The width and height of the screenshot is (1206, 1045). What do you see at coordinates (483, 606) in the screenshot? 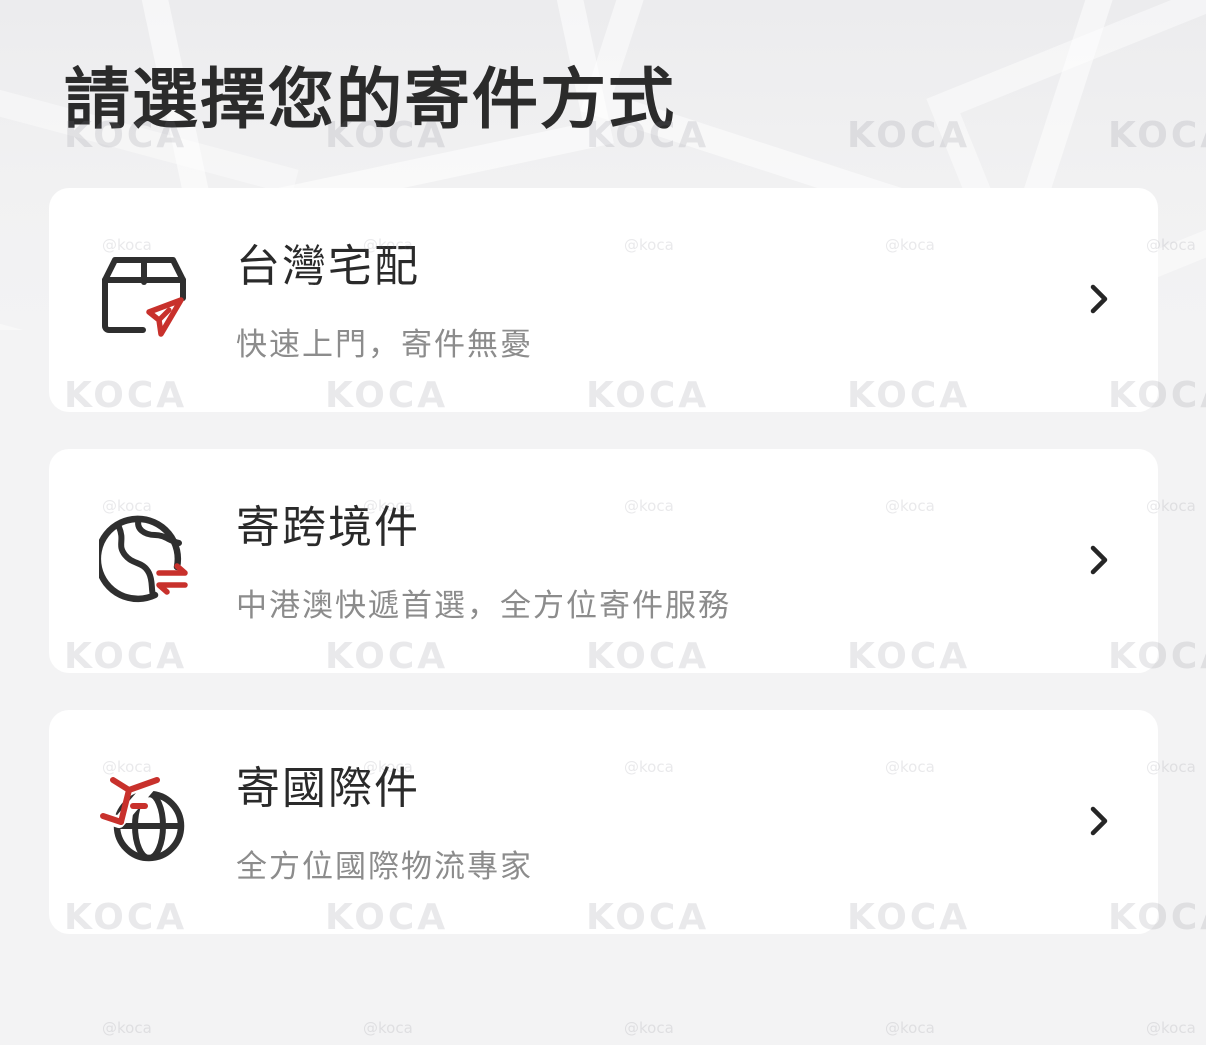
I see `option-subtitle: 中港澳快遞首選，全方位寄件服務` at bounding box center [483, 606].